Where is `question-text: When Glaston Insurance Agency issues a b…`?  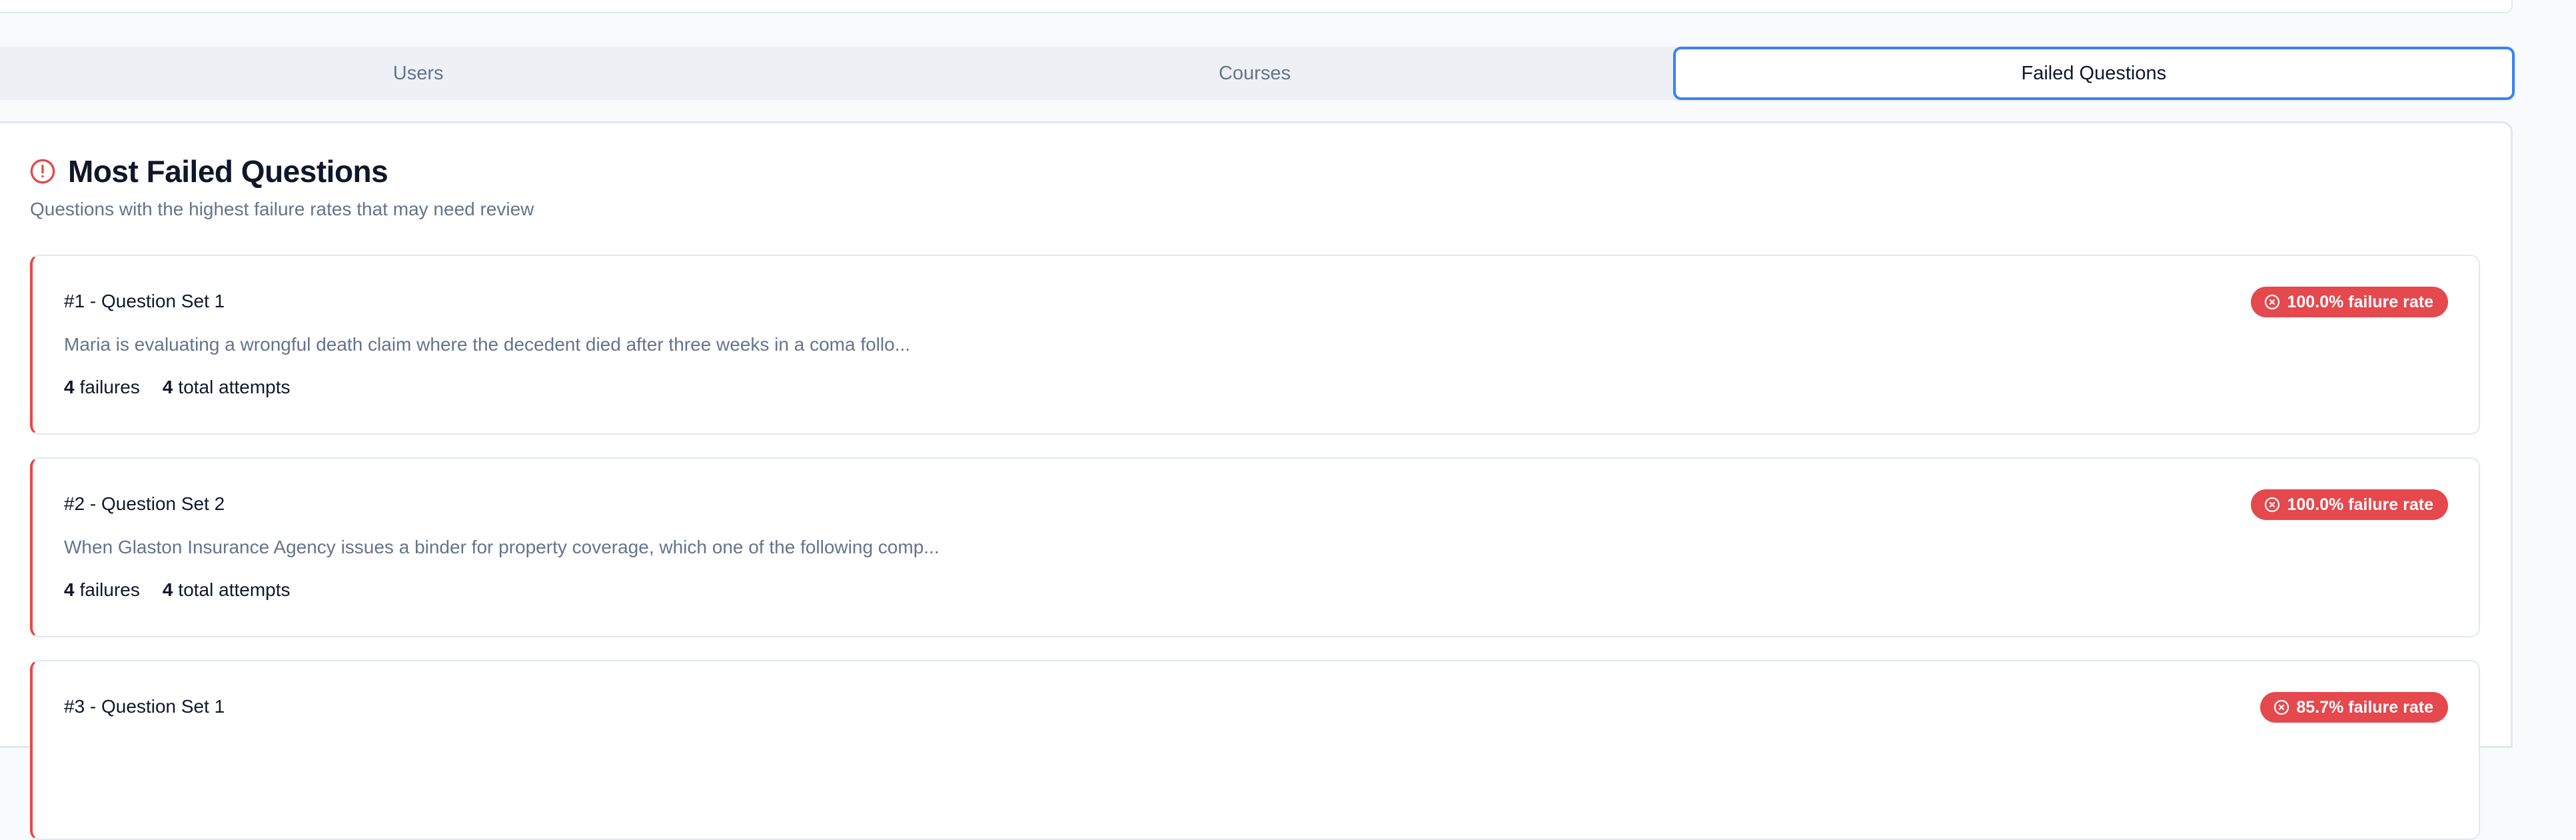
question-text: When Glaston Insurance Agency issues a b… is located at coordinates (502, 547).